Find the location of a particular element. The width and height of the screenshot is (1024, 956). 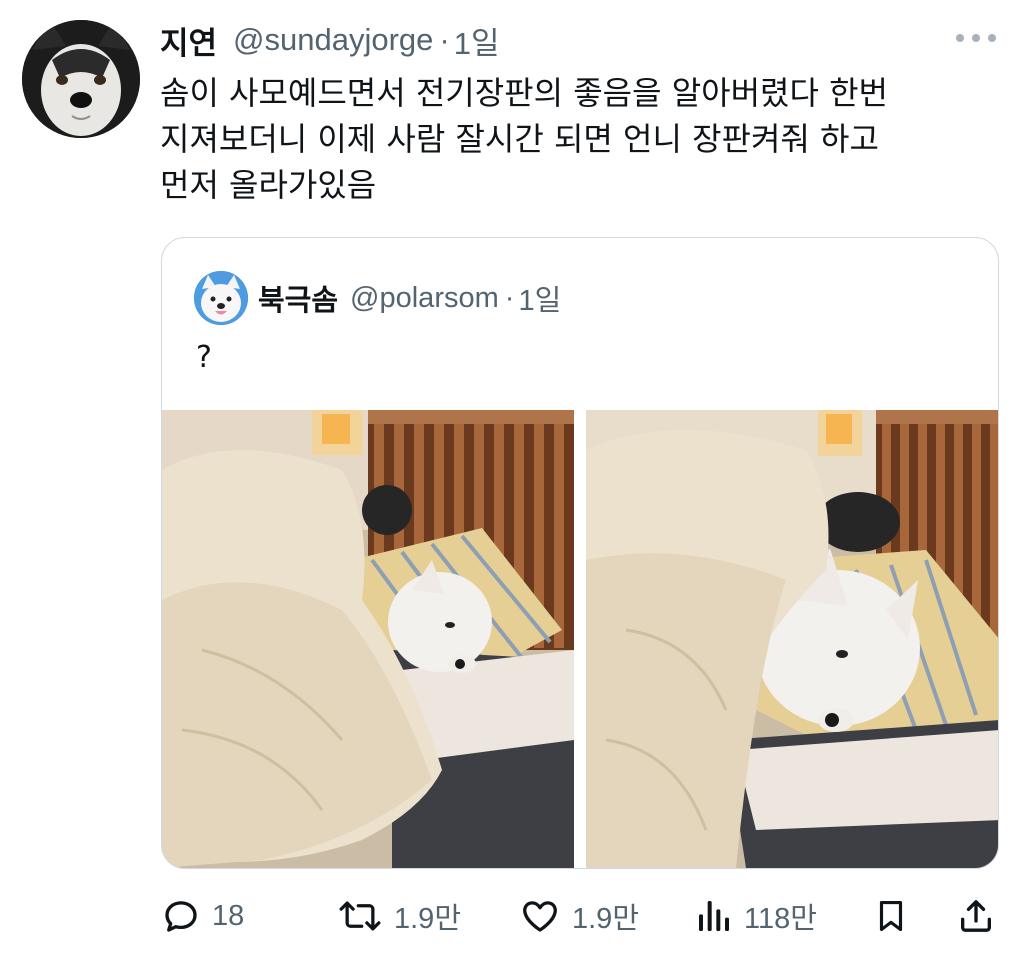

reply-count: 18 is located at coordinates (228, 915).